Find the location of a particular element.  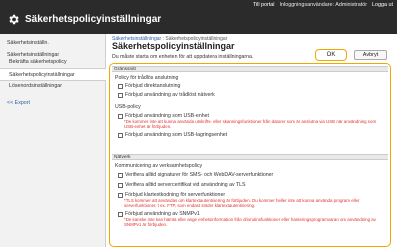

checkbox-wireless-network: Förbjud användning av trådlöst nätverk is located at coordinates (166, 95).